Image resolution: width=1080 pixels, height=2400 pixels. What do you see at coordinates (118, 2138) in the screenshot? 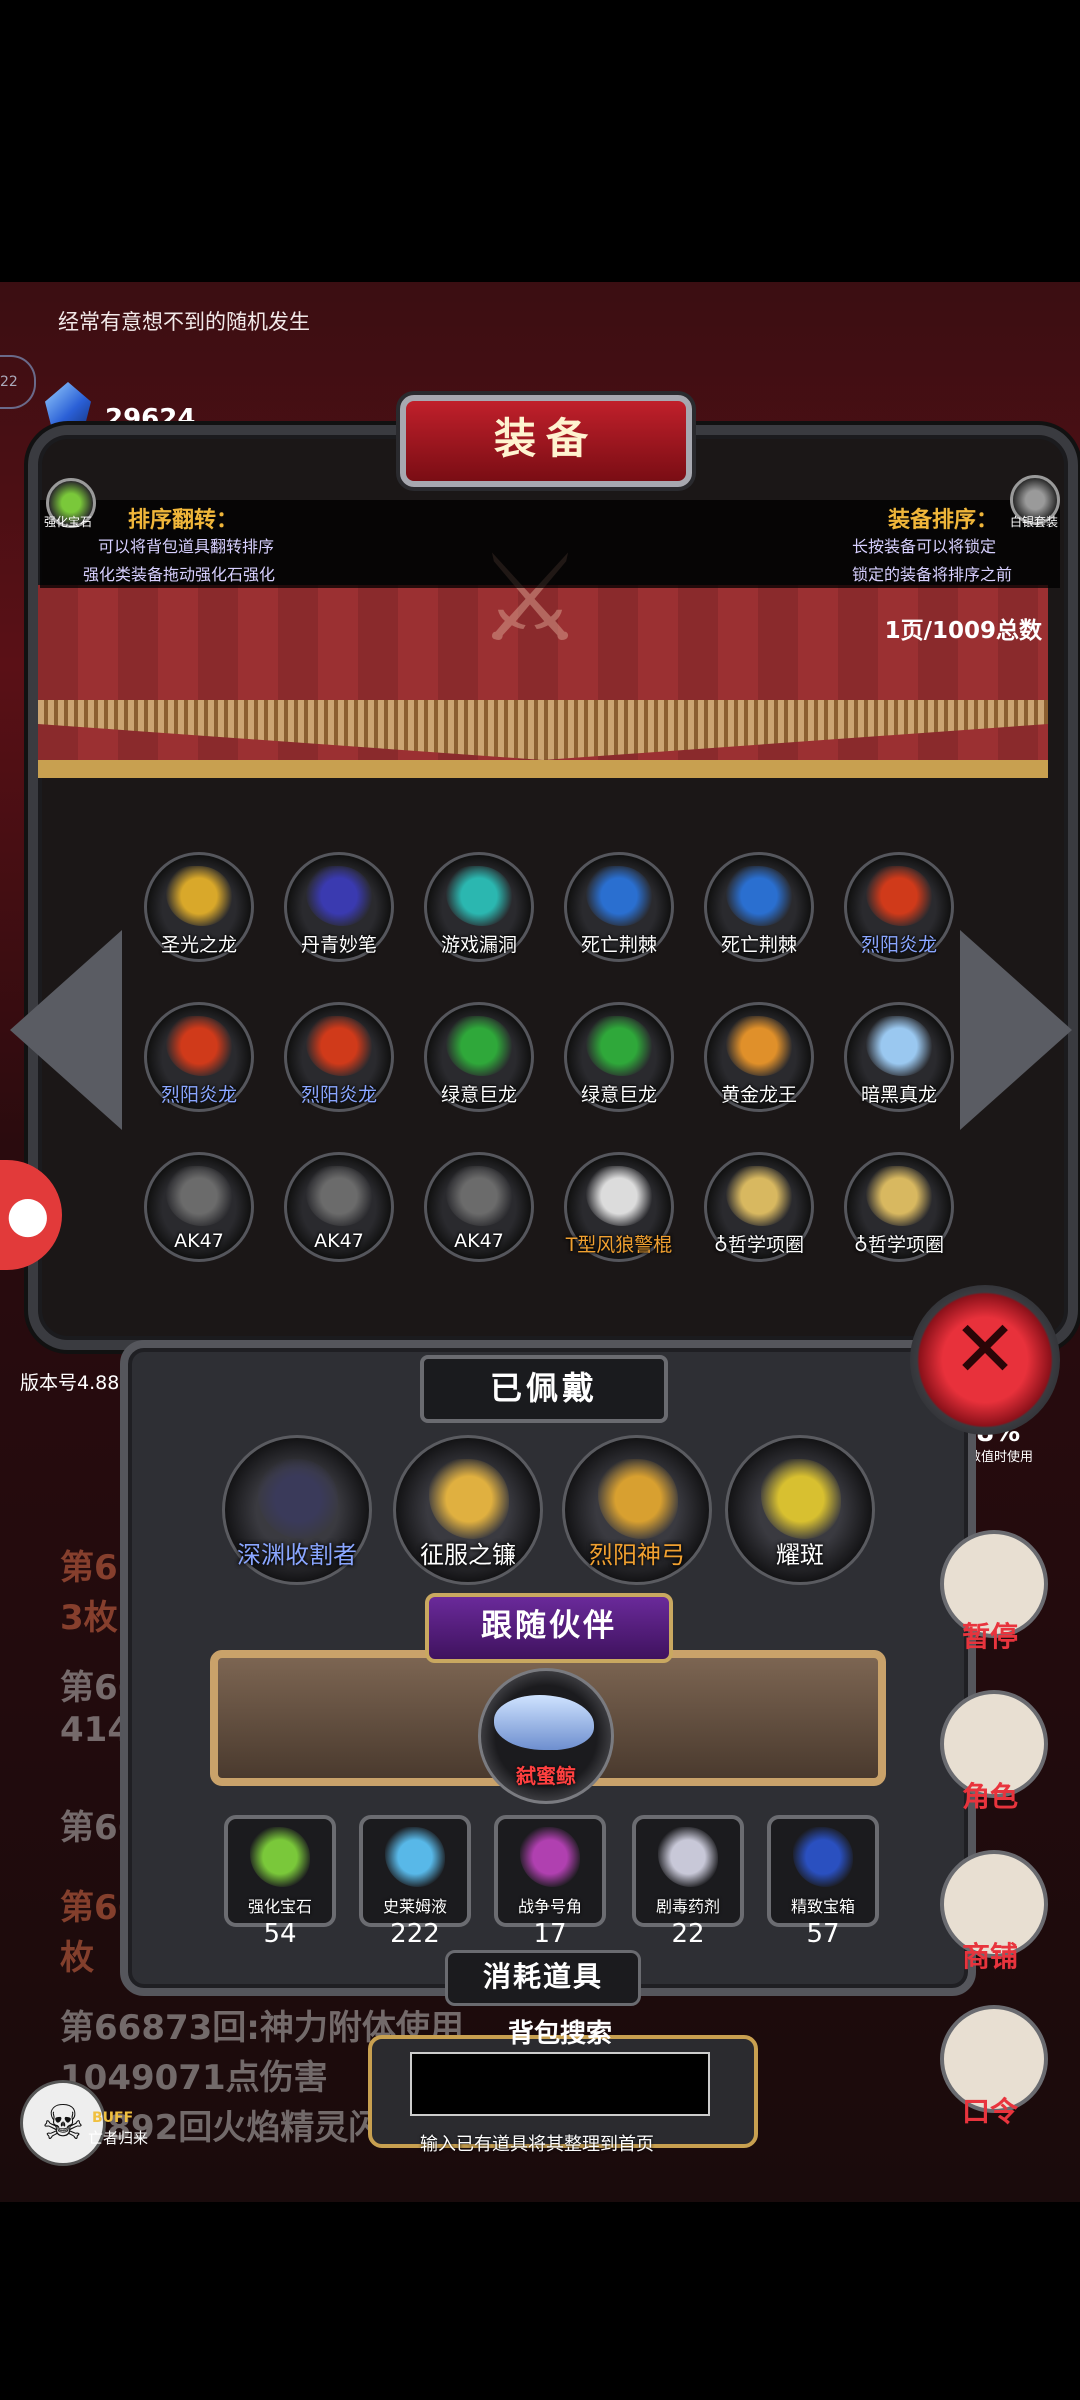
I see `buff-name: 亡者归来` at bounding box center [118, 2138].